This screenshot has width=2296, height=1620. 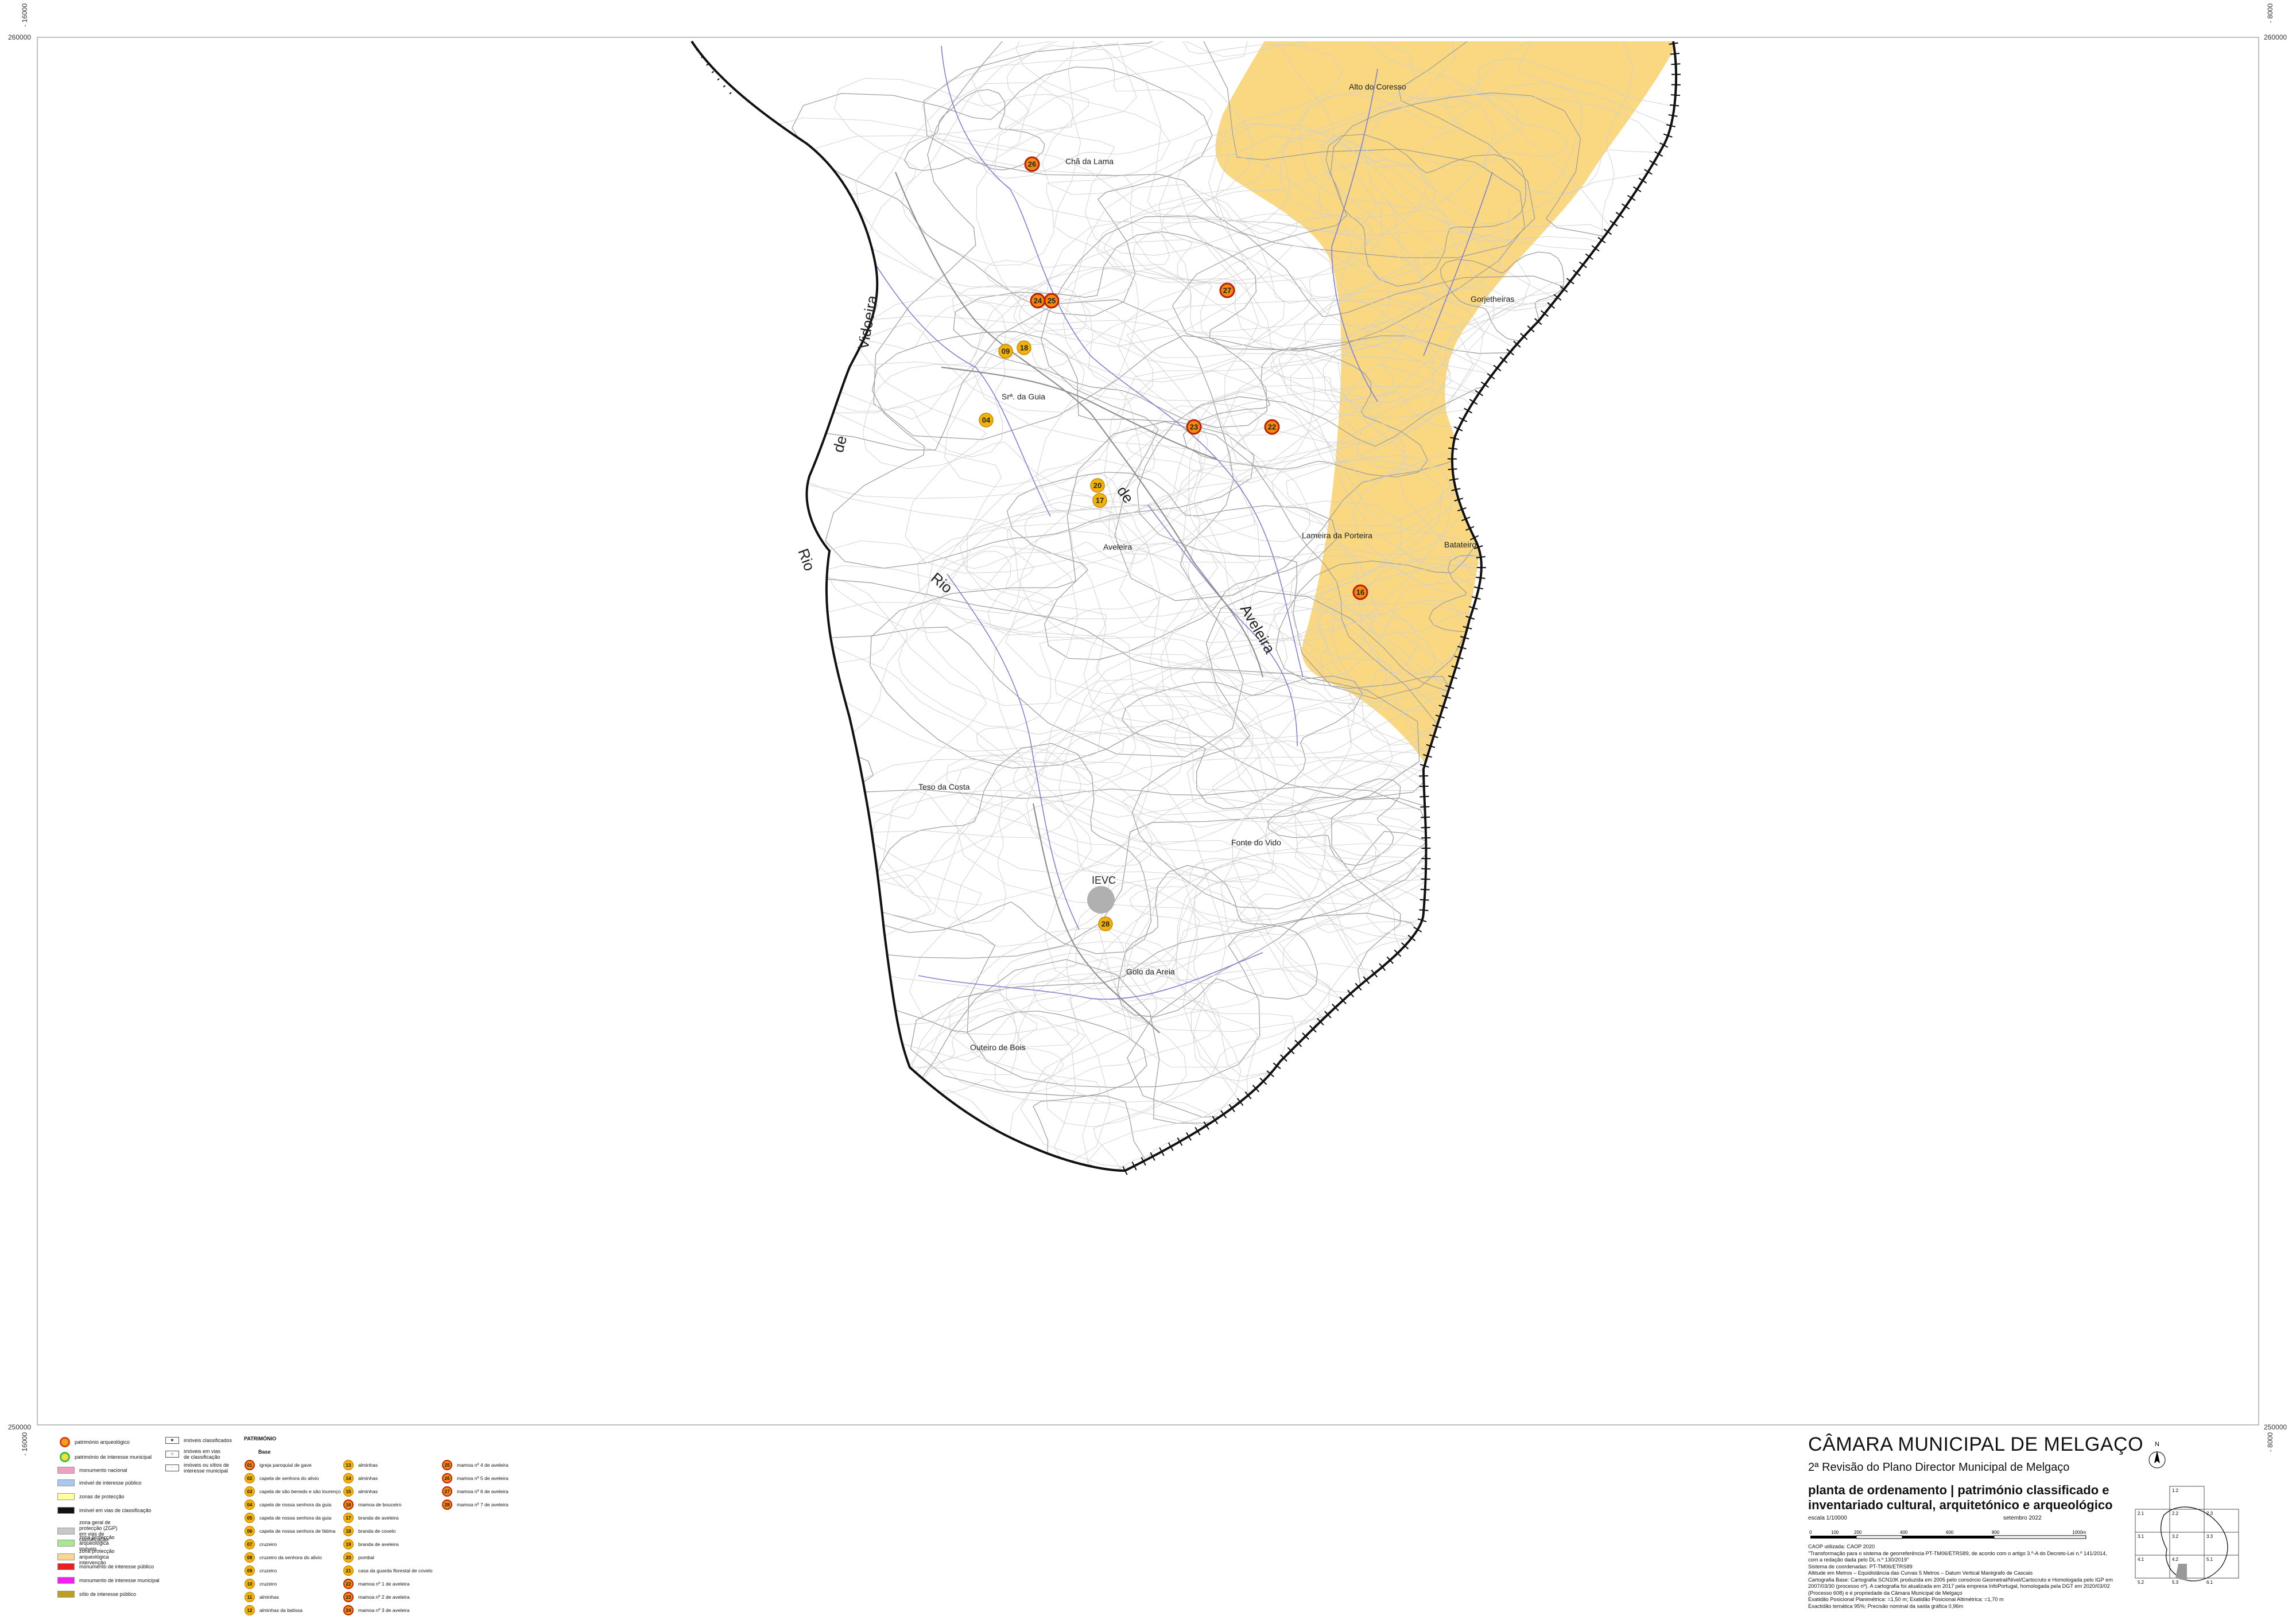 I want to click on date-label: setembro 2022, so click(x=2022, y=1518).